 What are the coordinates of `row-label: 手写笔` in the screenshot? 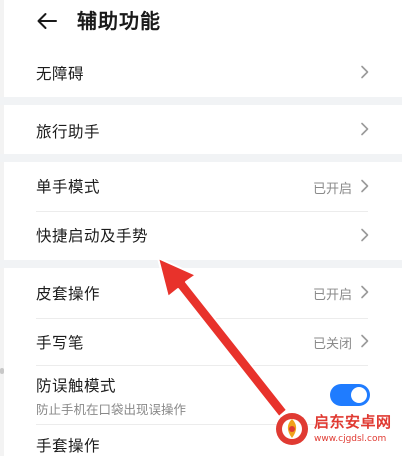 It's located at (60, 343).